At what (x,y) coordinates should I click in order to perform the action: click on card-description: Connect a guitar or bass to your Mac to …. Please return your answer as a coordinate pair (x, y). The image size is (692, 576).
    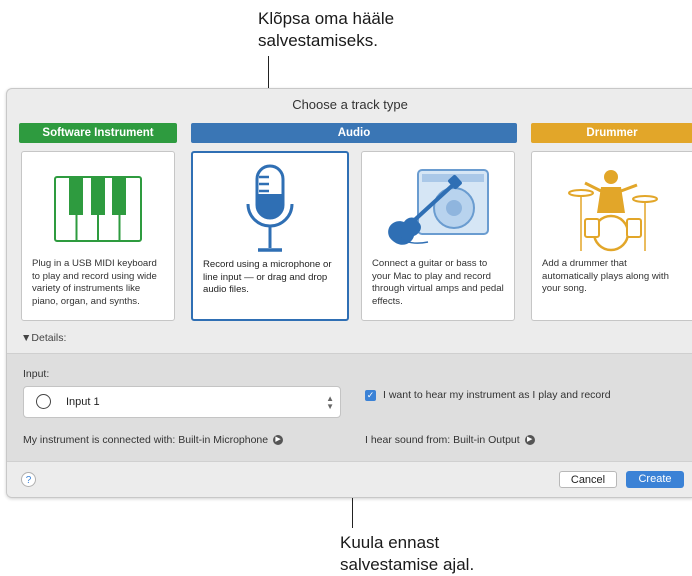
    Looking at the image, I should click on (438, 282).